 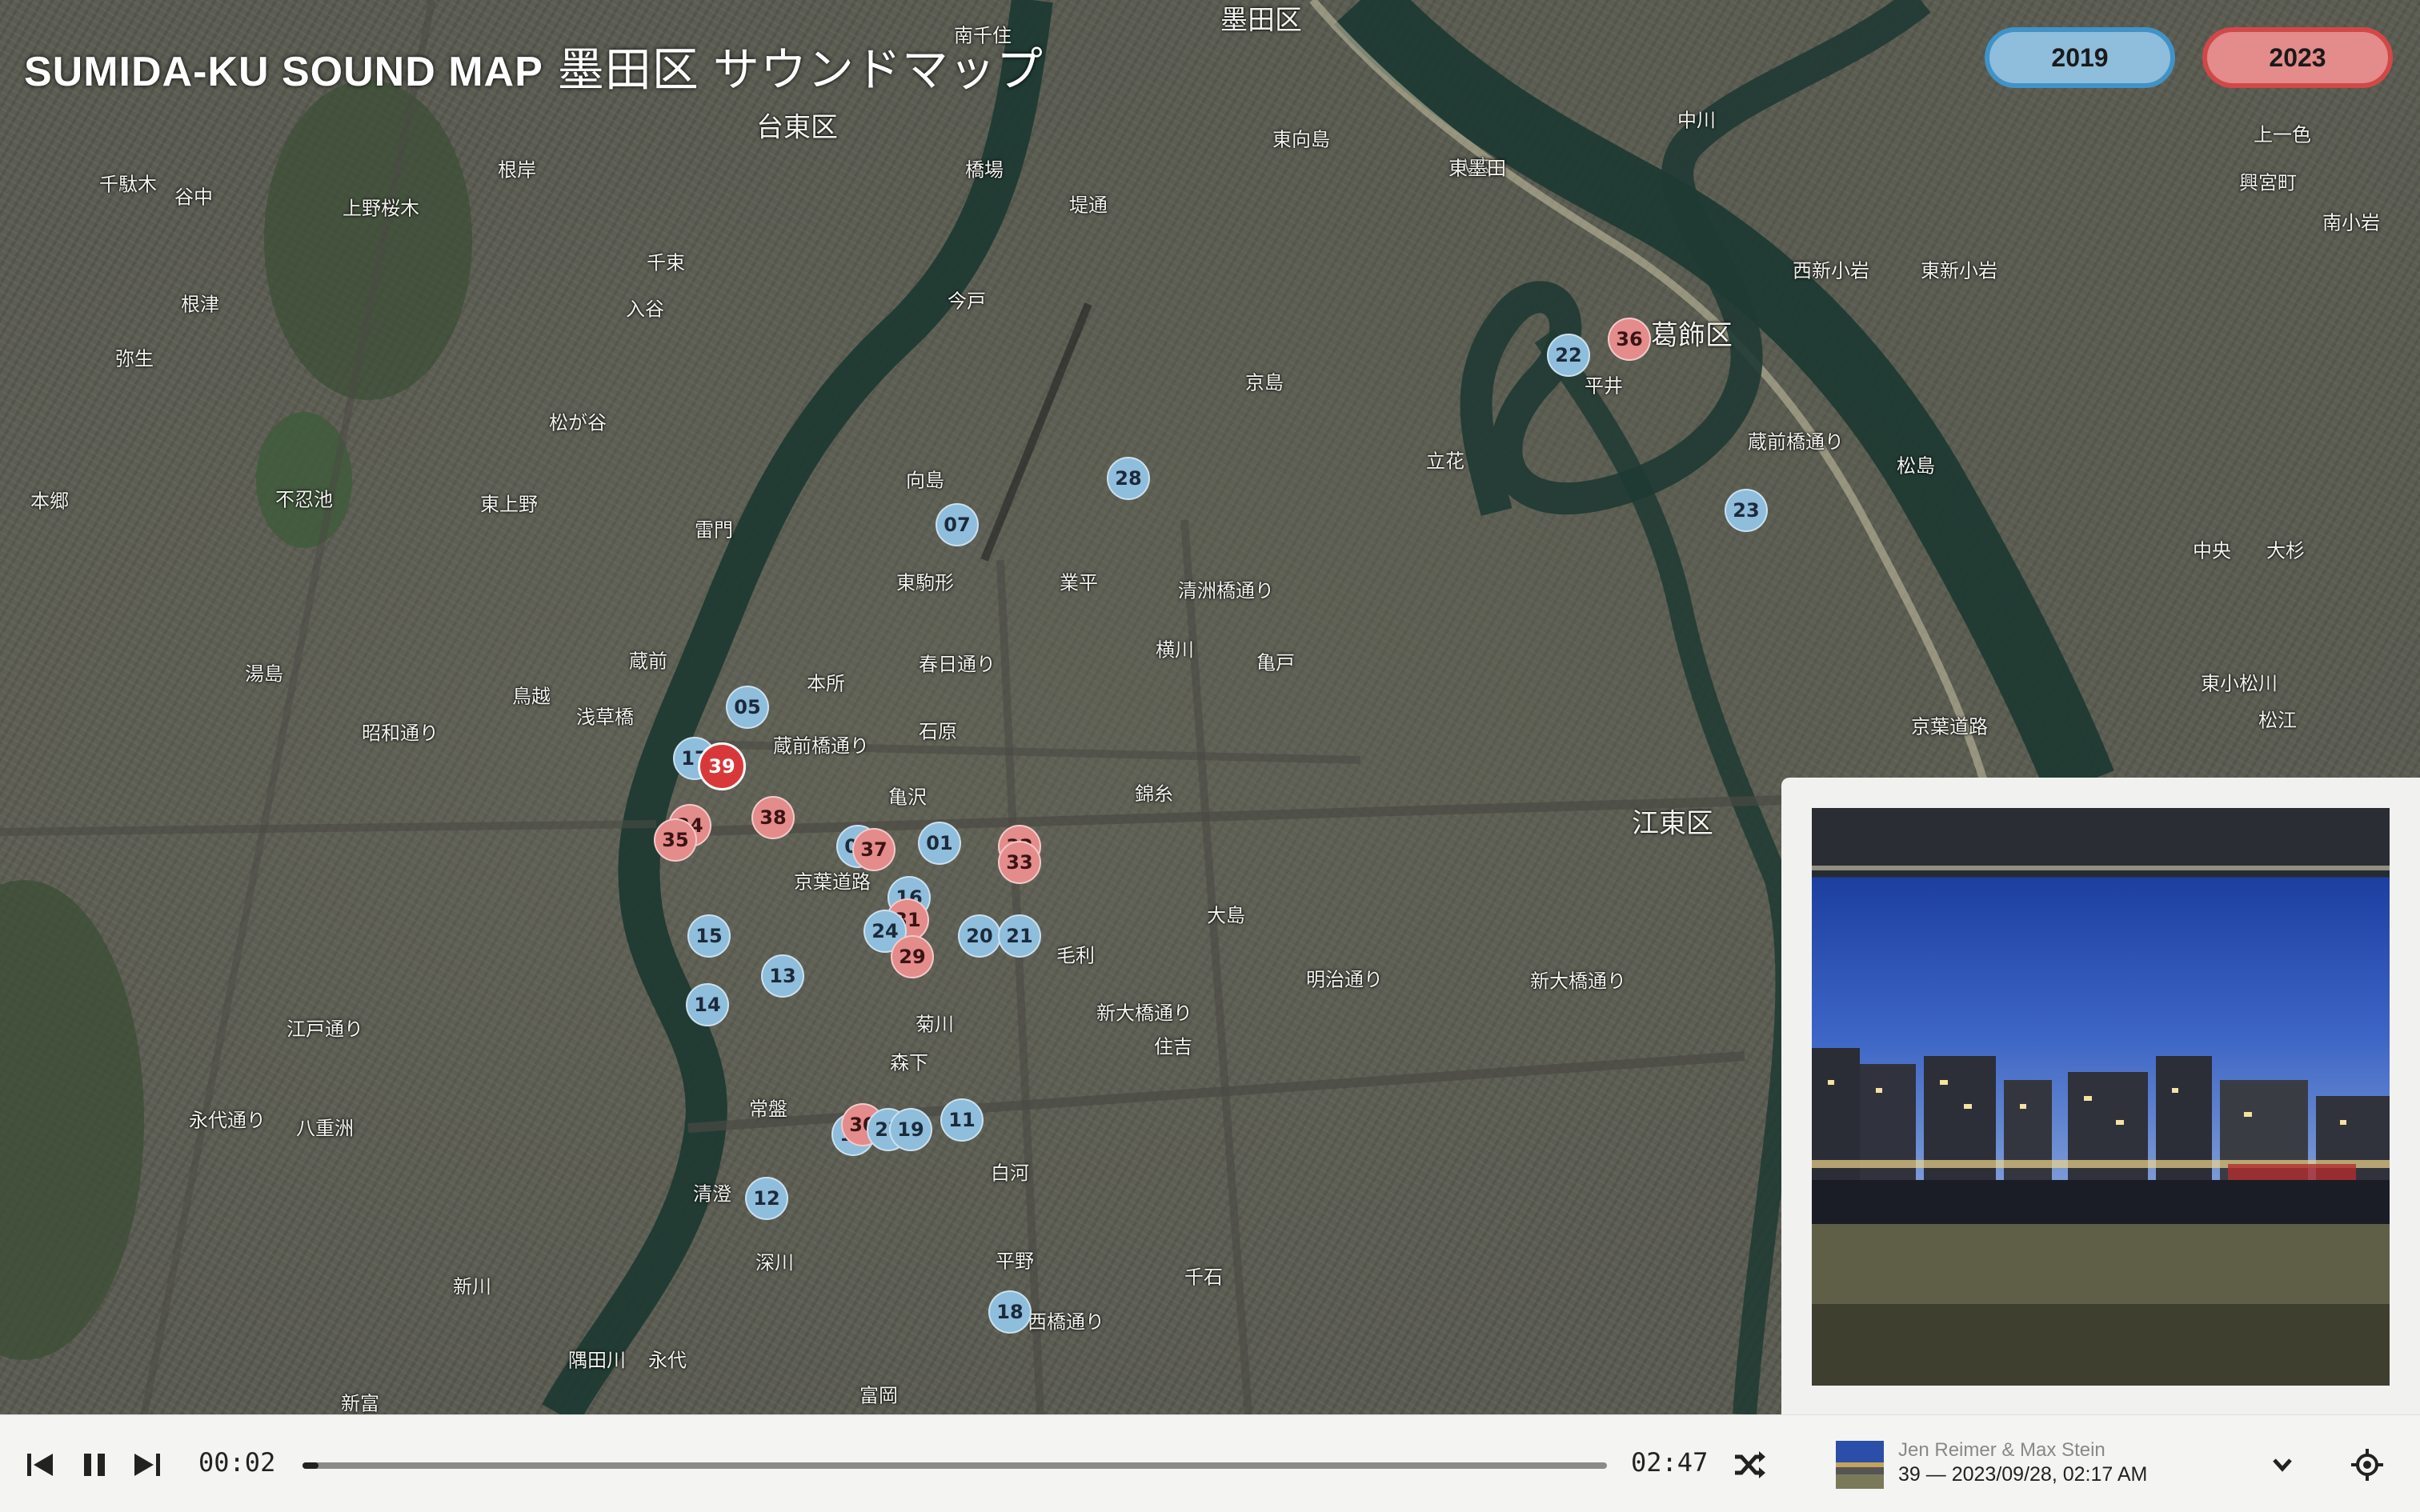 I want to click on sound-marker: 28, so click(x=1128, y=478).